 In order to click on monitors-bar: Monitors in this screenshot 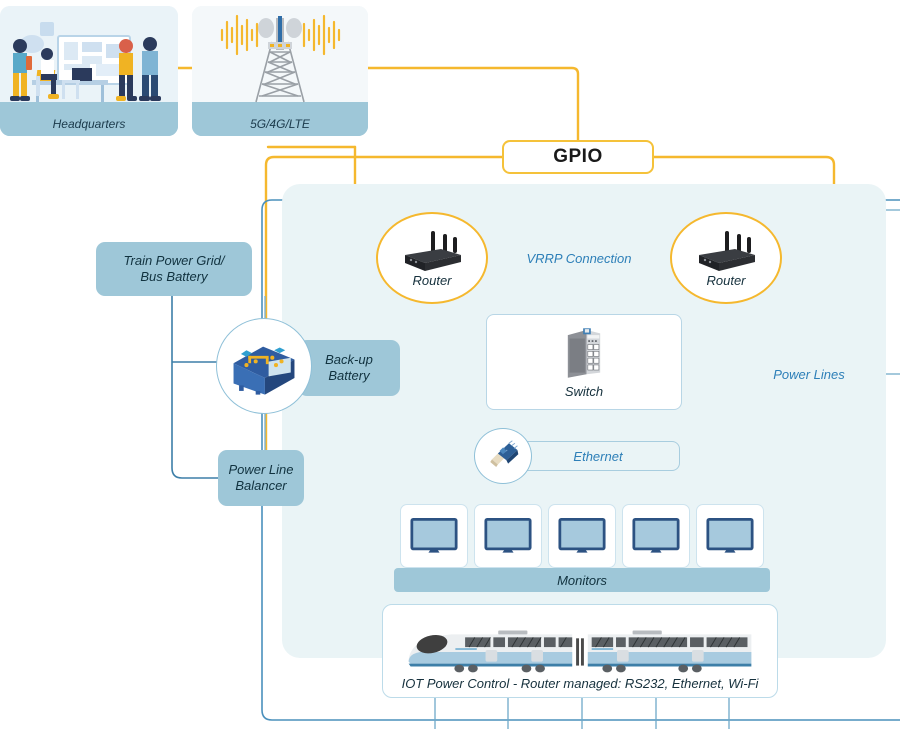, I will do `click(582, 580)`.